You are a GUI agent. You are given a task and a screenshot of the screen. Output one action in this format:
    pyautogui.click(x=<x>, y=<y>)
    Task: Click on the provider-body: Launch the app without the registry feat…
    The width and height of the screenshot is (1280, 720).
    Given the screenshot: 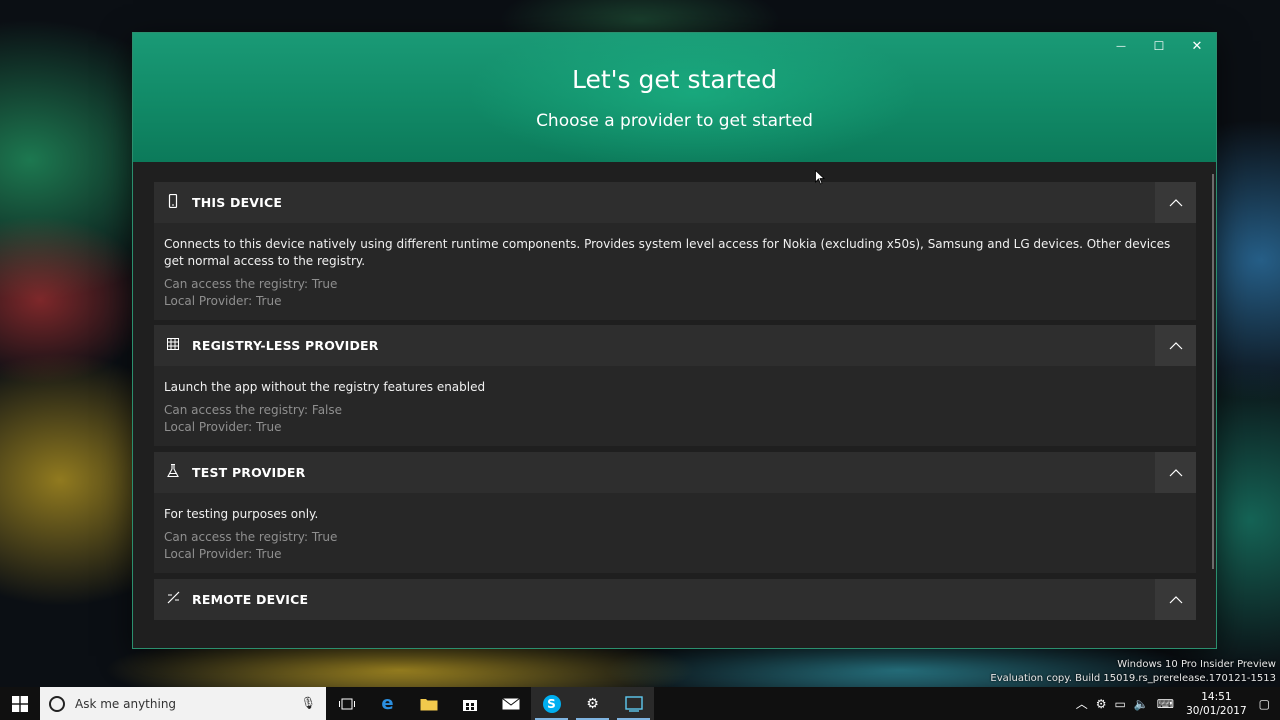 What is the action you would take?
    pyautogui.click(x=675, y=406)
    